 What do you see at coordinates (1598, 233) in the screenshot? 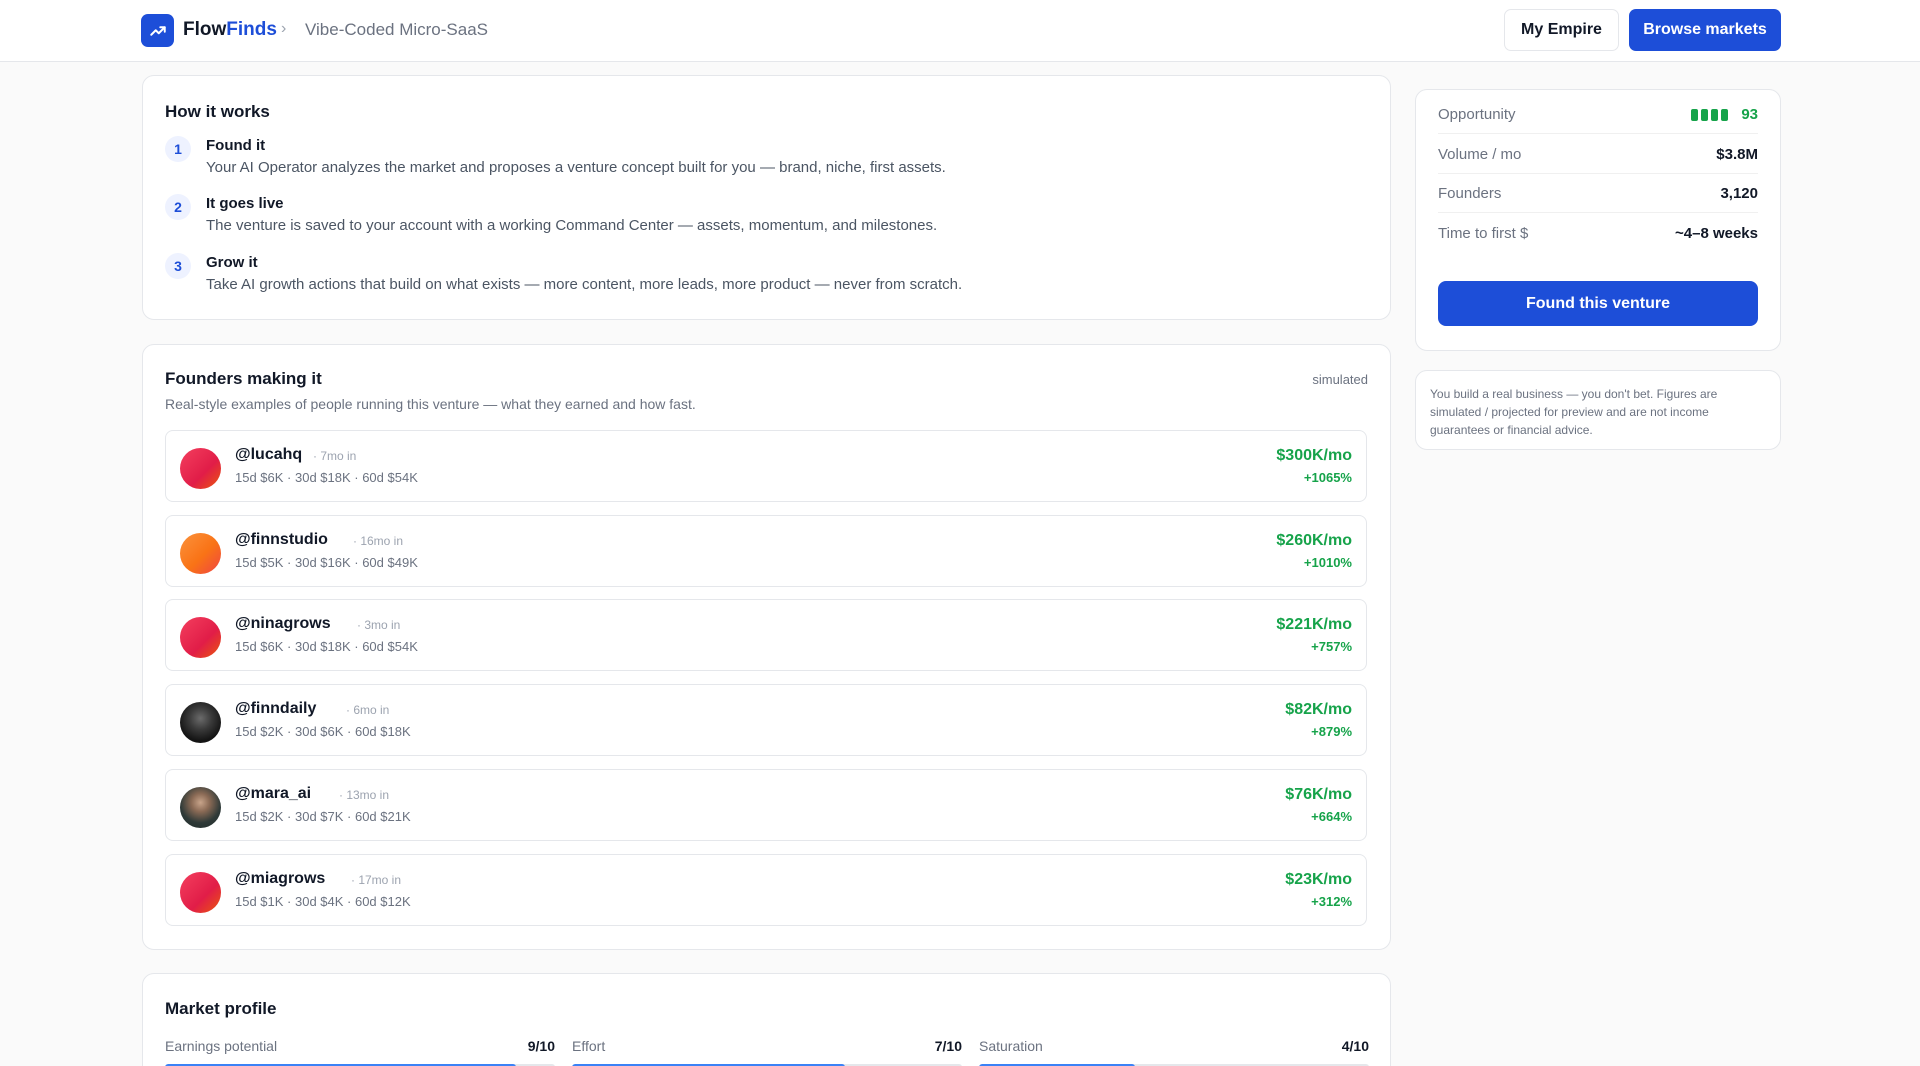
I see `time-to-first-row: Time to first $ ~4–8 weeks` at bounding box center [1598, 233].